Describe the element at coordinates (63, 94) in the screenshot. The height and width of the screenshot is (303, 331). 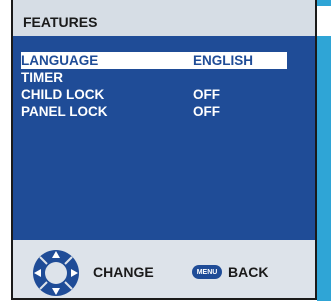
I see `menu-item-label: CHILD LOCK` at that location.